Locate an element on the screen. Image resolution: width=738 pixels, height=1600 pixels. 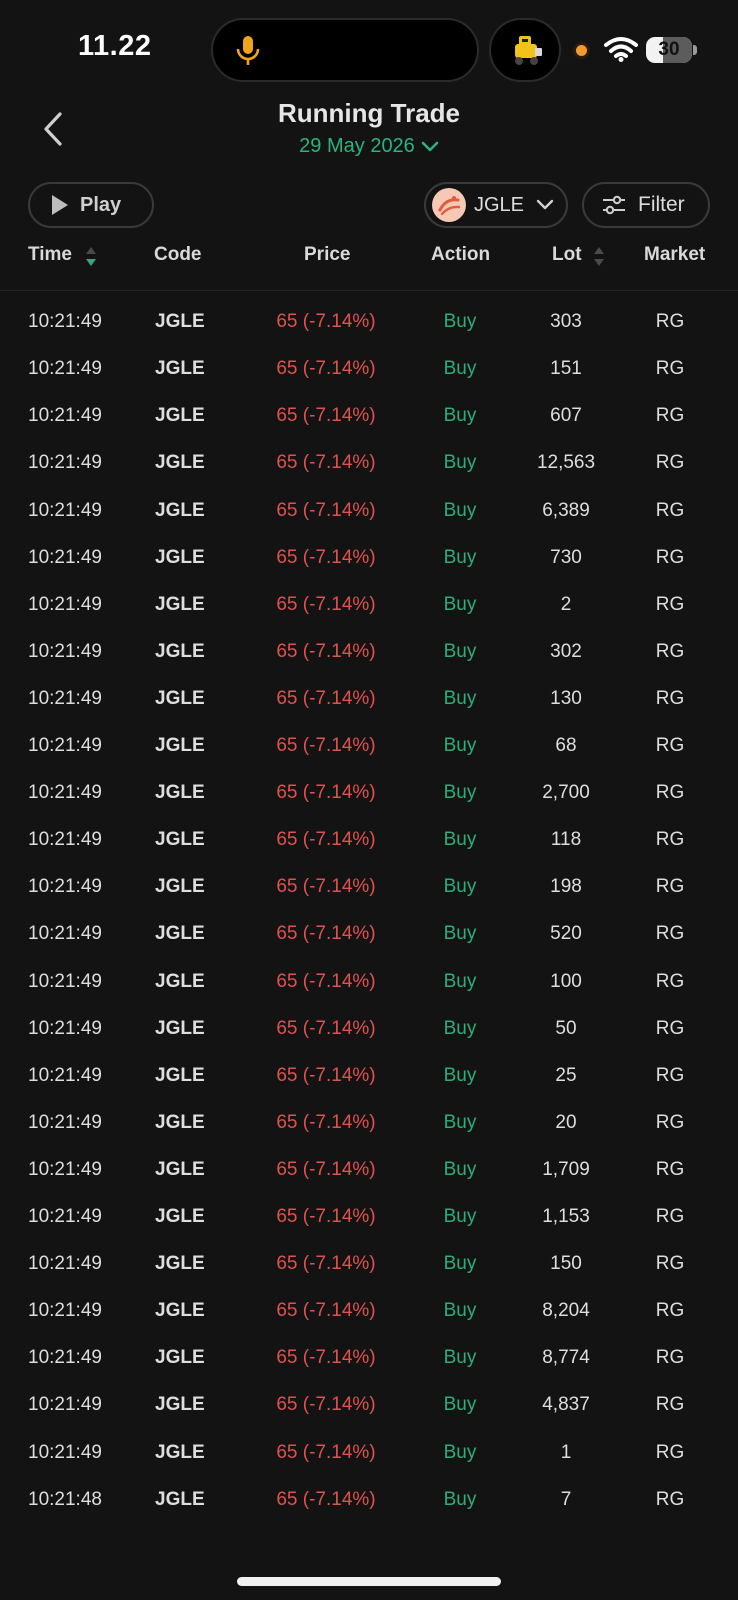
column-header-code: Code is located at coordinates (178, 254).